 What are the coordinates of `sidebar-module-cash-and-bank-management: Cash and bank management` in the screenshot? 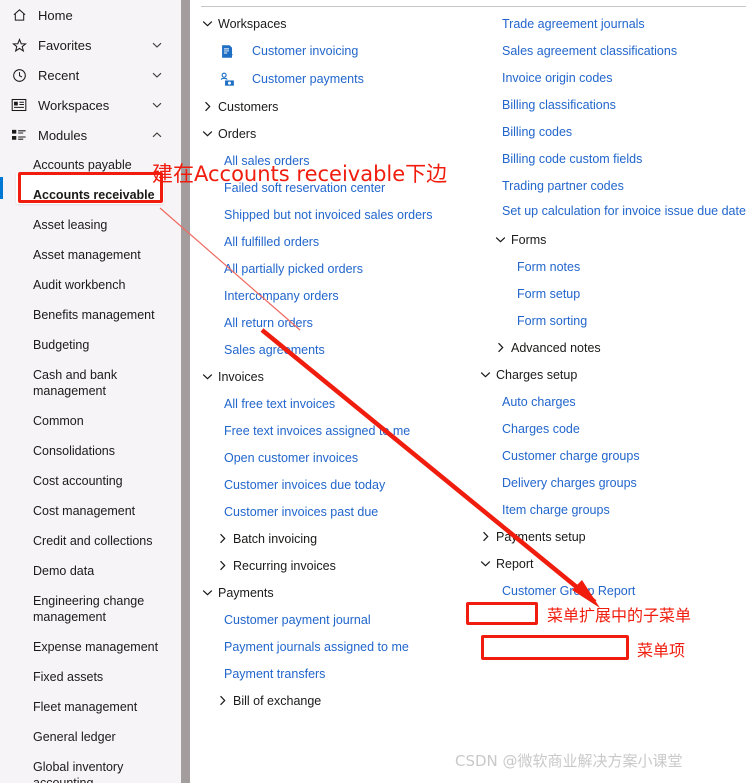 It's located at (90, 383).